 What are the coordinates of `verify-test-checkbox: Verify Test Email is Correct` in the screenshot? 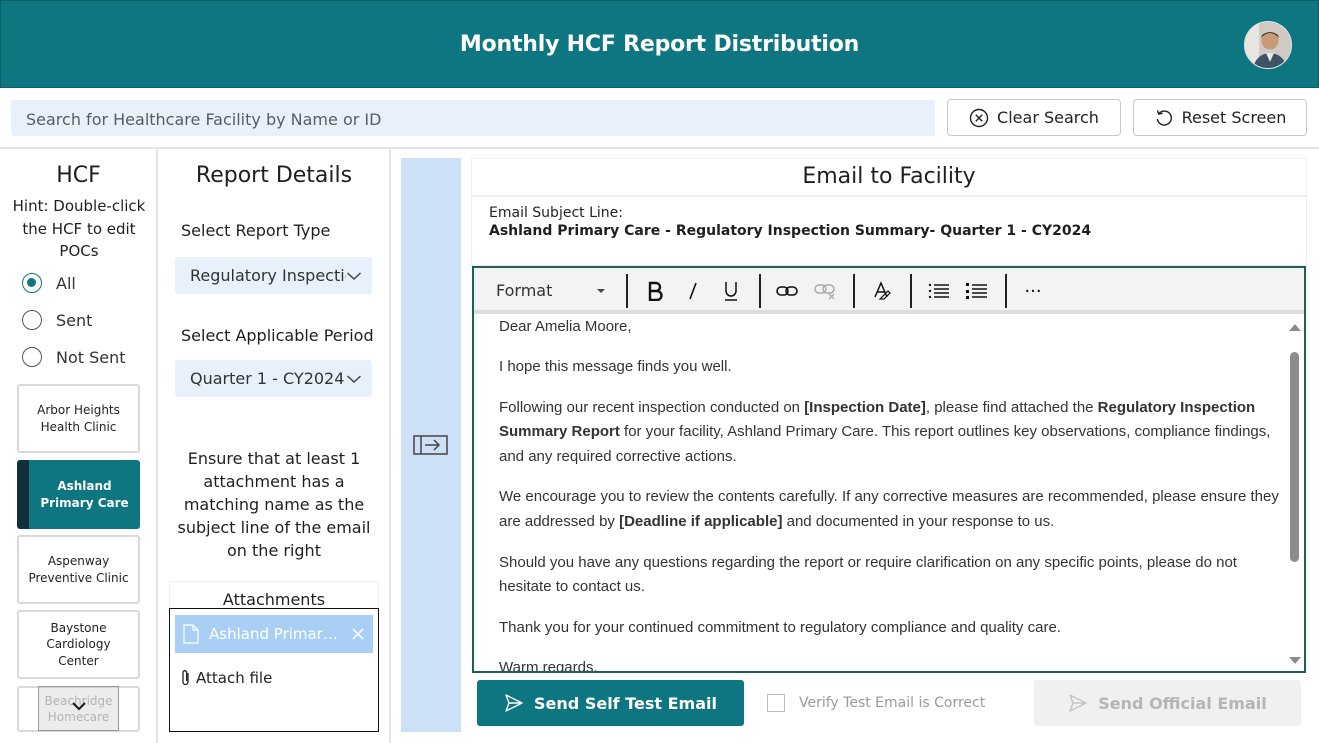 It's located at (876, 703).